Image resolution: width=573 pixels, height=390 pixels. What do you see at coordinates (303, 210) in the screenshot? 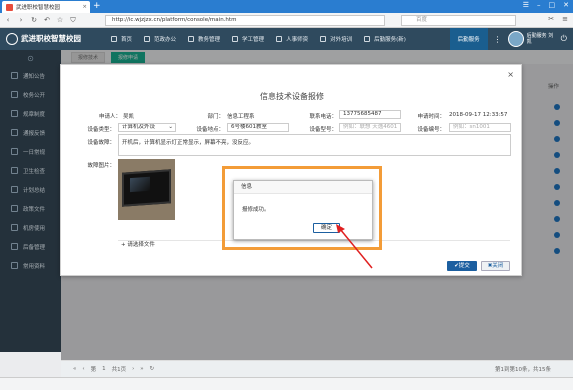
I see `success-alert-dialog: 信息 报修成功。 确定` at bounding box center [303, 210].